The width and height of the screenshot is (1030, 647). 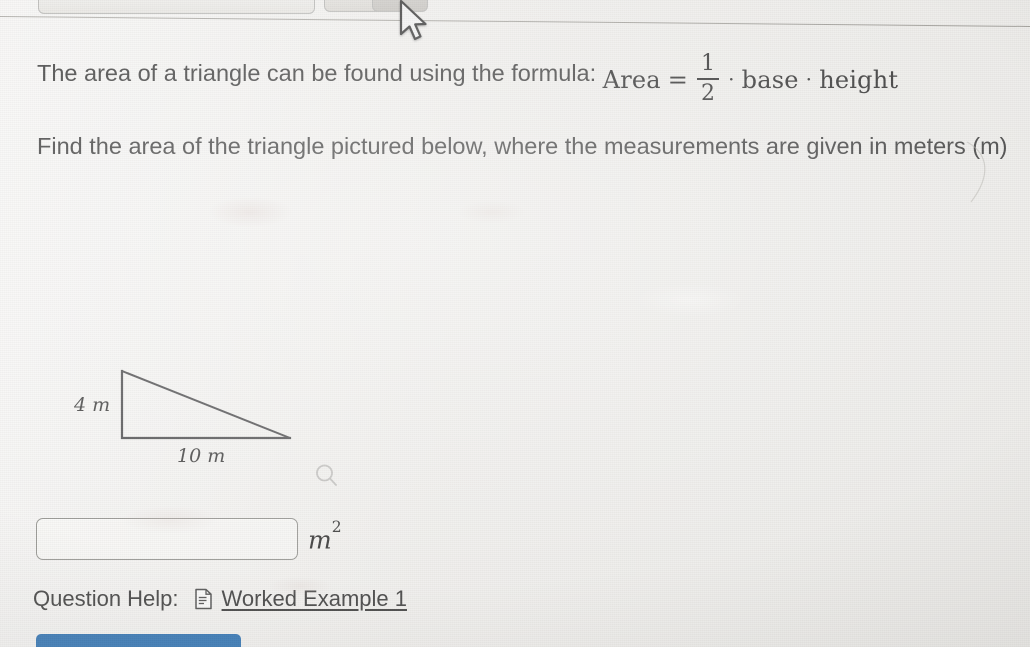 I want to click on header-divider, so click(x=515, y=22).